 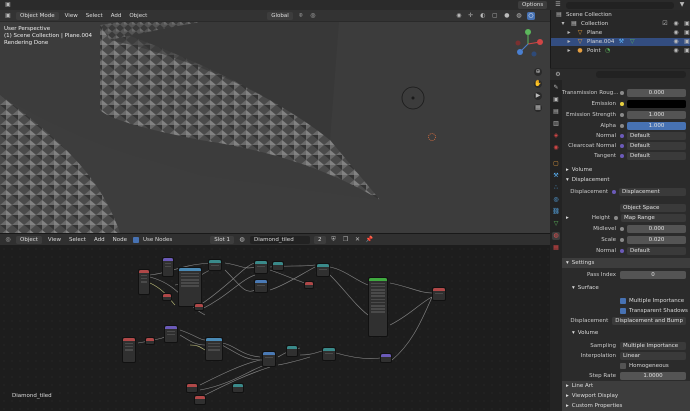 What do you see at coordinates (556, 176) in the screenshot?
I see `modifier-tab-icon: ⚒` at bounding box center [556, 176].